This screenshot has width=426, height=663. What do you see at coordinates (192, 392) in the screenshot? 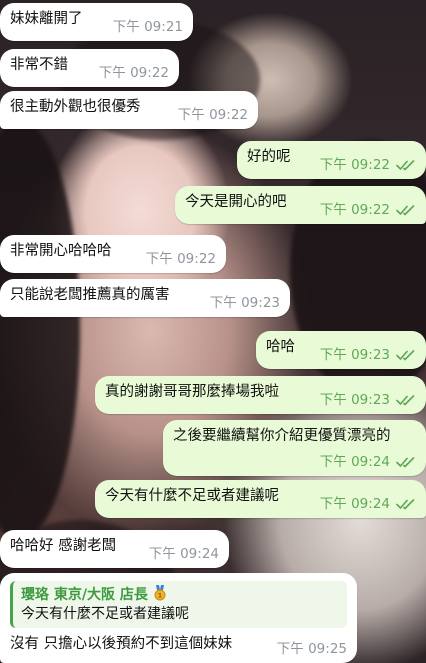
I see `message-text: 真的謝謝哥哥那麼捧場我啦` at bounding box center [192, 392].